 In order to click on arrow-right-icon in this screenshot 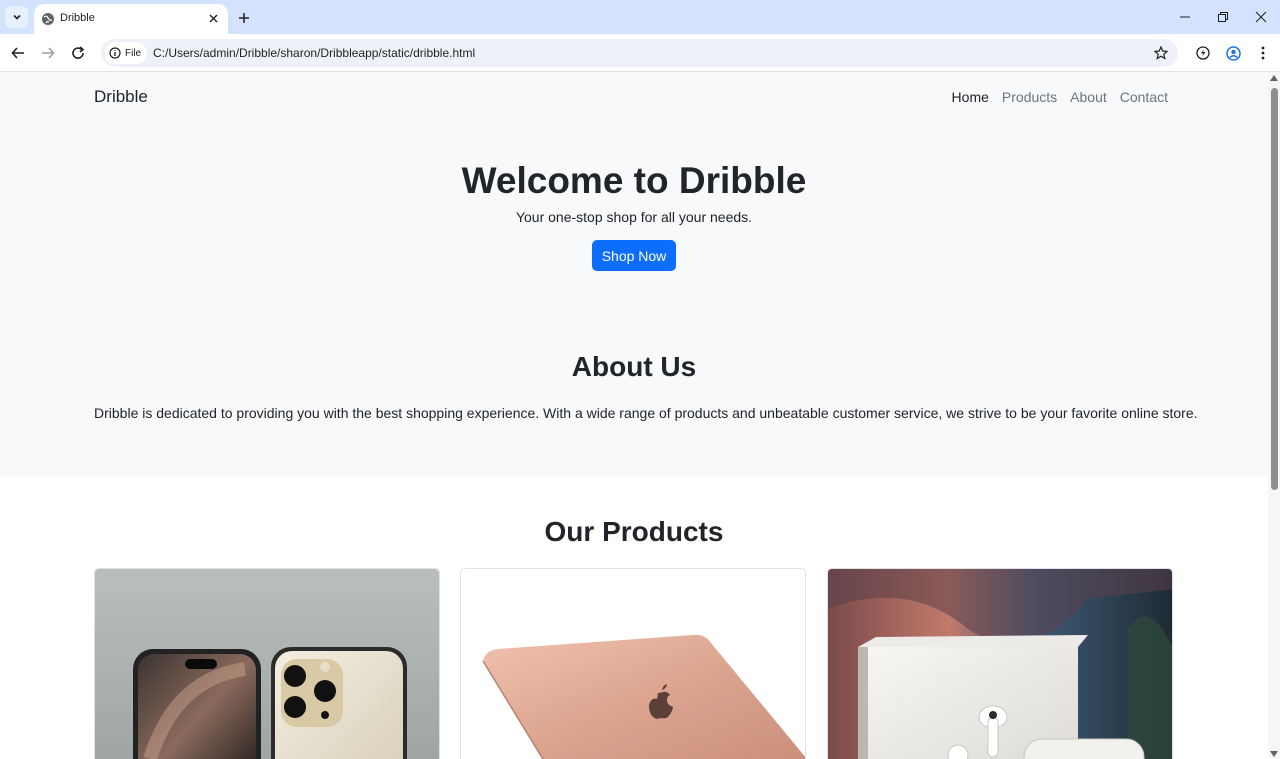, I will do `click(48, 53)`.